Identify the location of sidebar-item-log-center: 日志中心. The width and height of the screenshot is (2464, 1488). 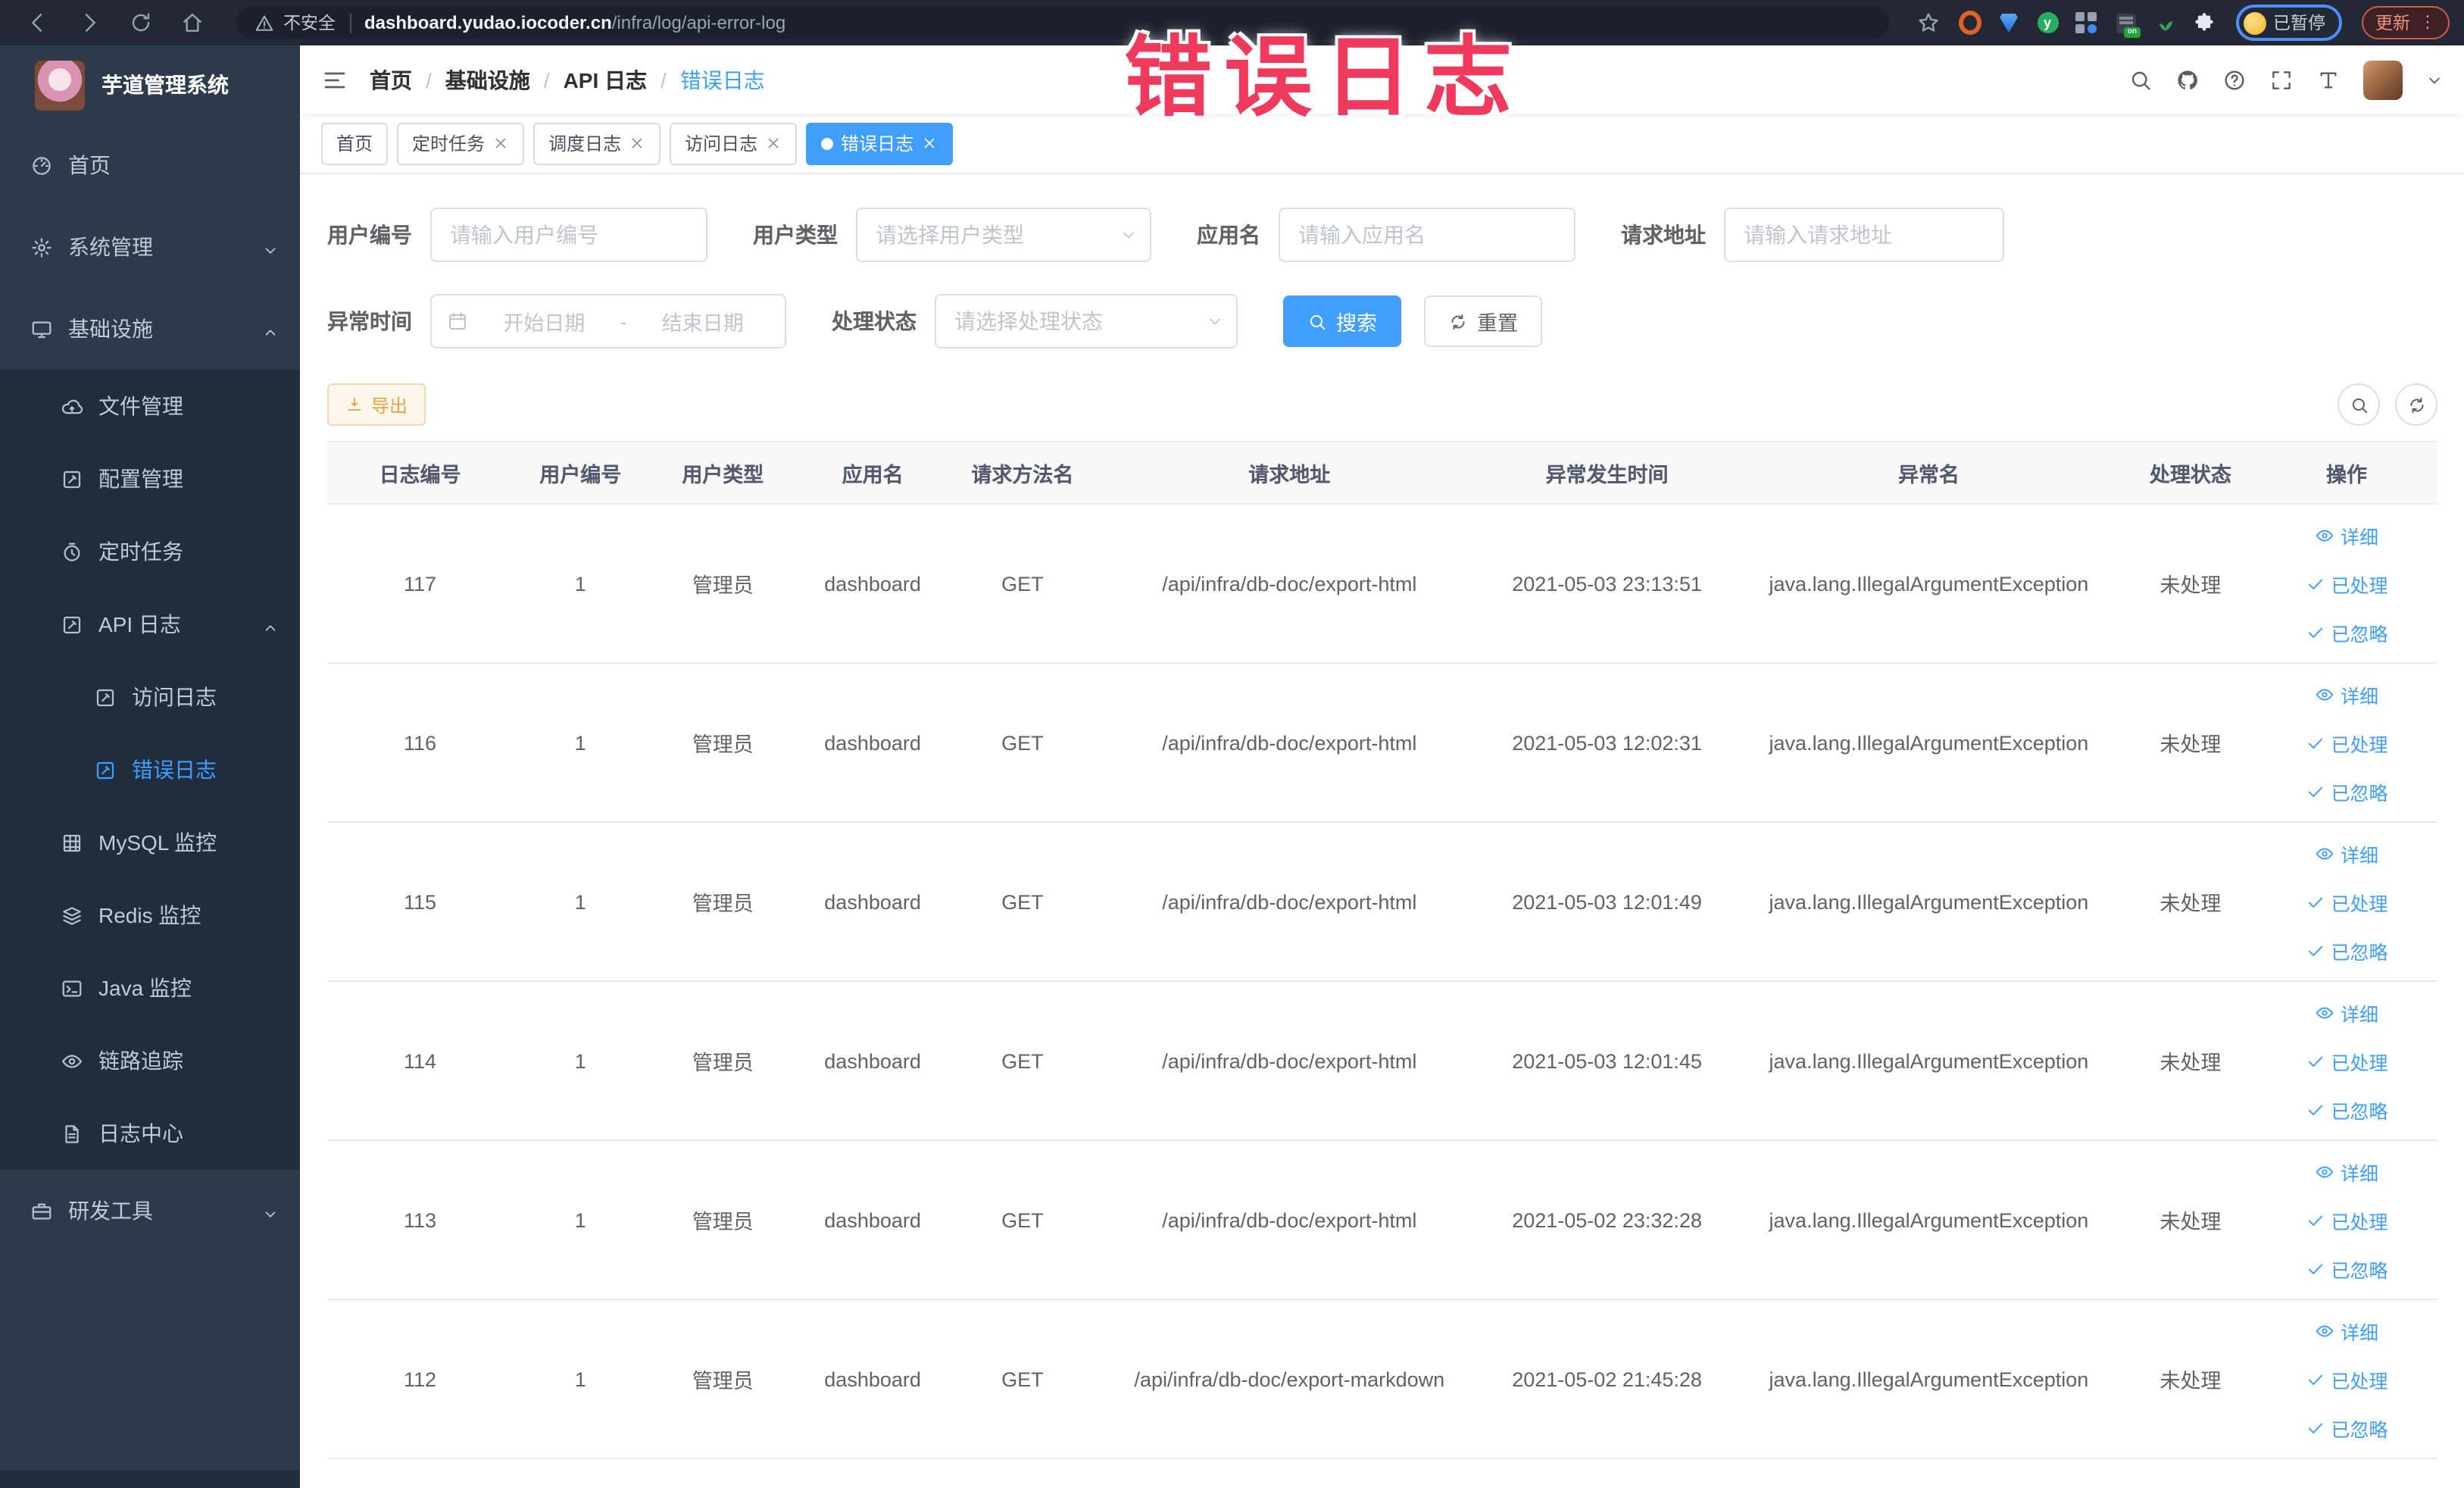
(150, 1133).